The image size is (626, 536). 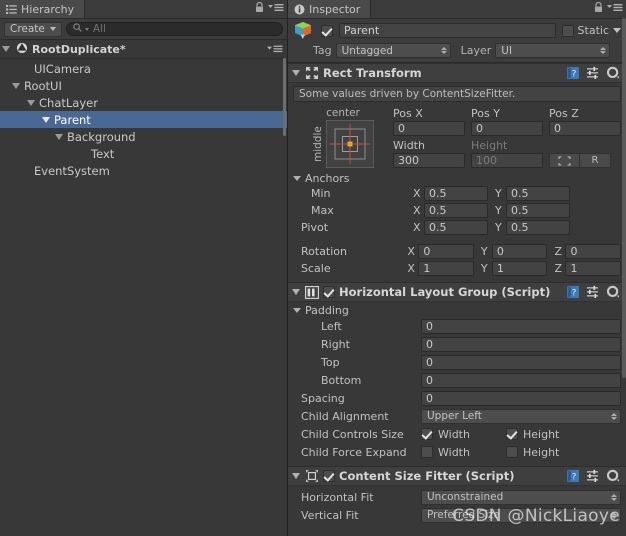 I want to click on anchor-min-y-input: 0.5, so click(x=538, y=193).